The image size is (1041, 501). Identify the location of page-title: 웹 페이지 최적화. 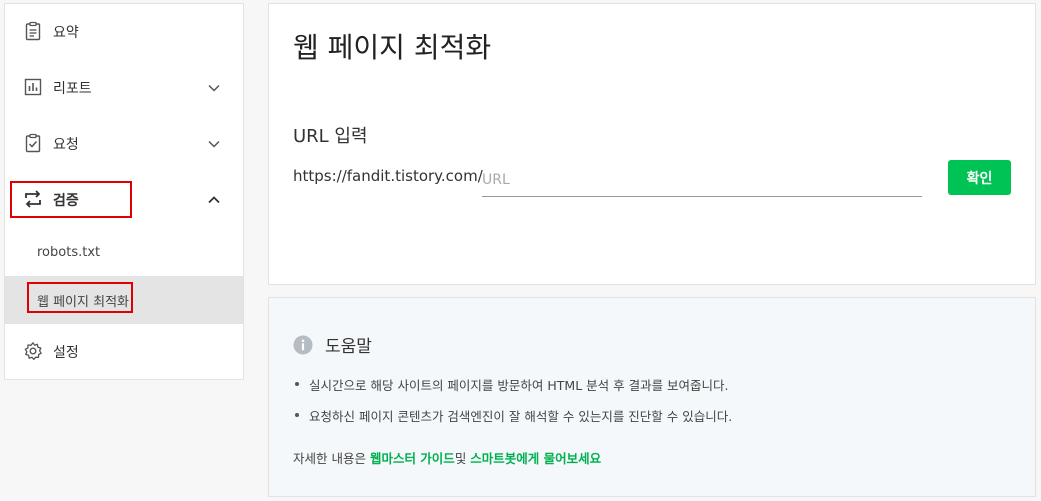
(392, 47).